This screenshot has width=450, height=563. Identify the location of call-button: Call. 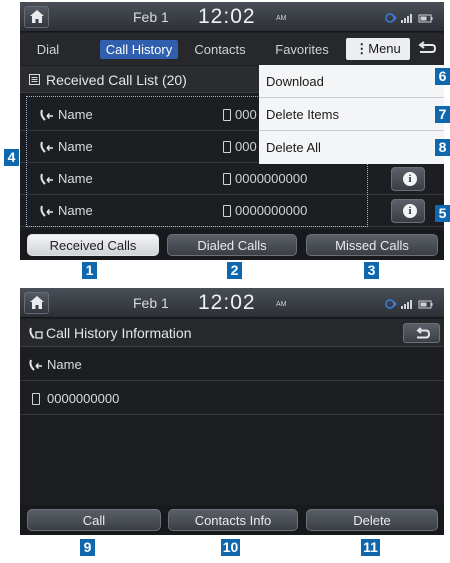
(94, 520).